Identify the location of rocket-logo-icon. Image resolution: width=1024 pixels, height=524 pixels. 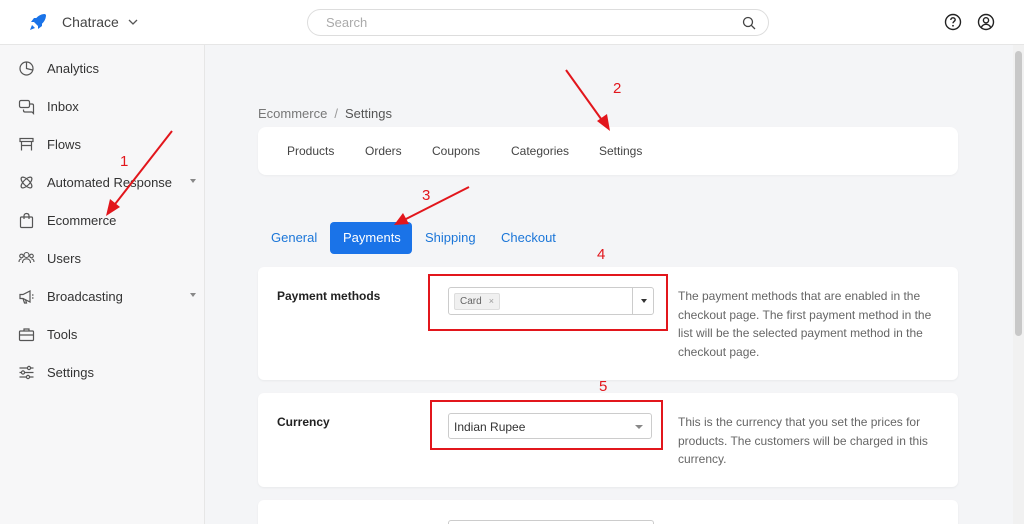
(38, 22).